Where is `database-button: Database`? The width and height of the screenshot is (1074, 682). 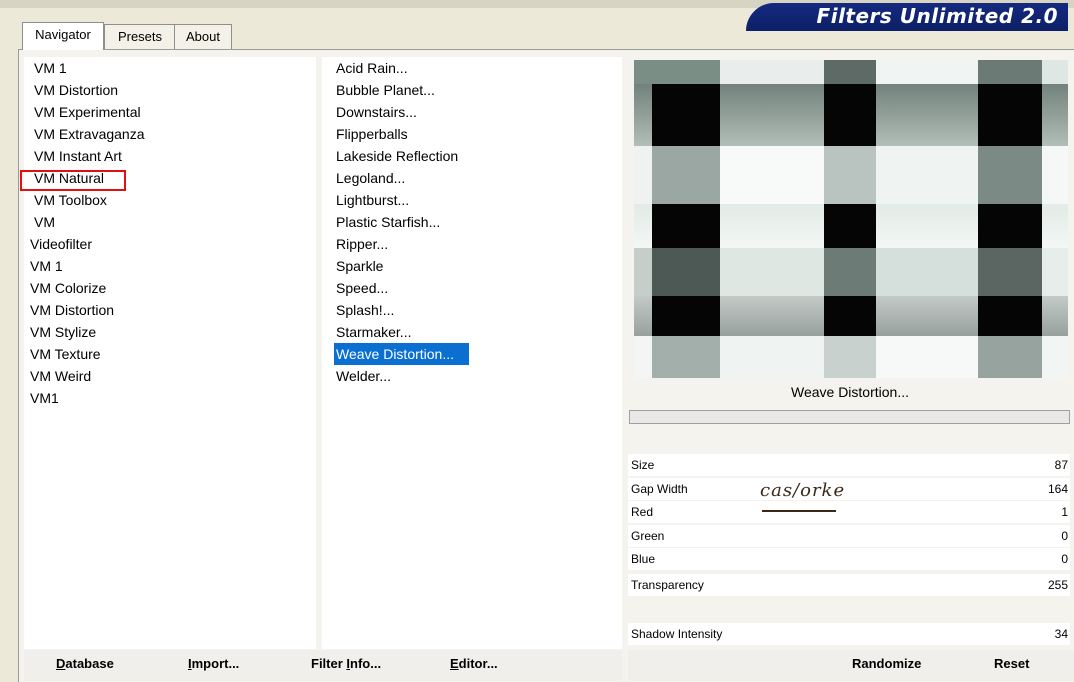
database-button: Database is located at coordinates (85, 663).